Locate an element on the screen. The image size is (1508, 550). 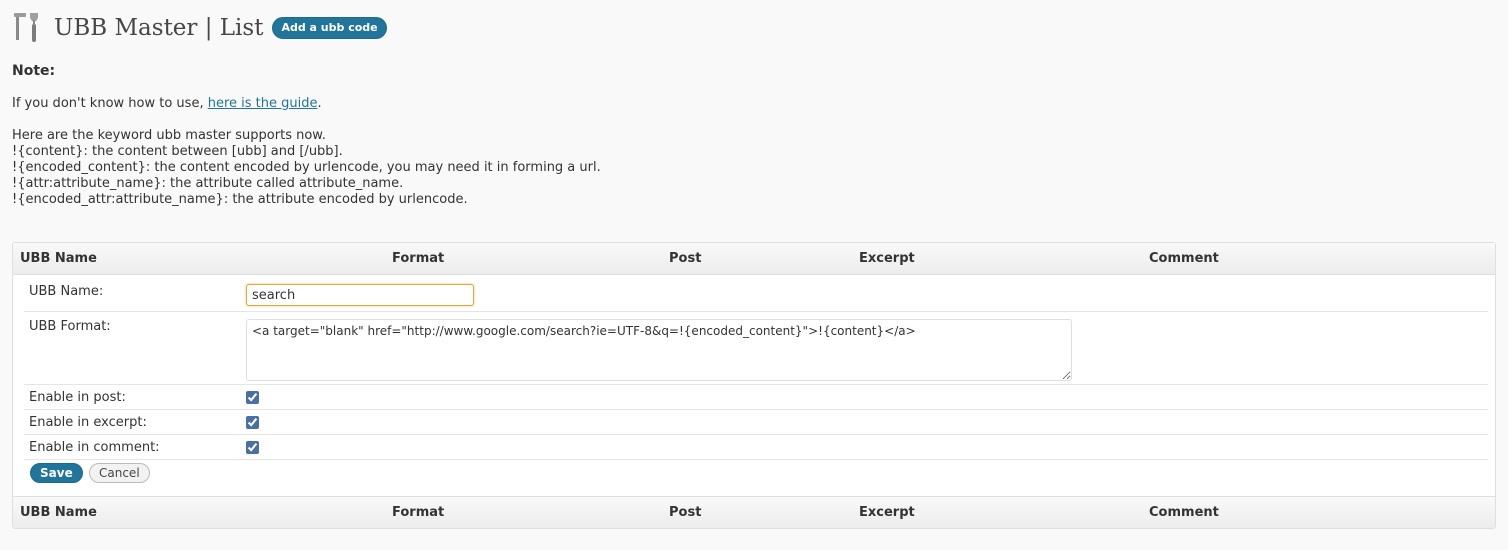
page-title: UBB Master | List is located at coordinates (159, 28).